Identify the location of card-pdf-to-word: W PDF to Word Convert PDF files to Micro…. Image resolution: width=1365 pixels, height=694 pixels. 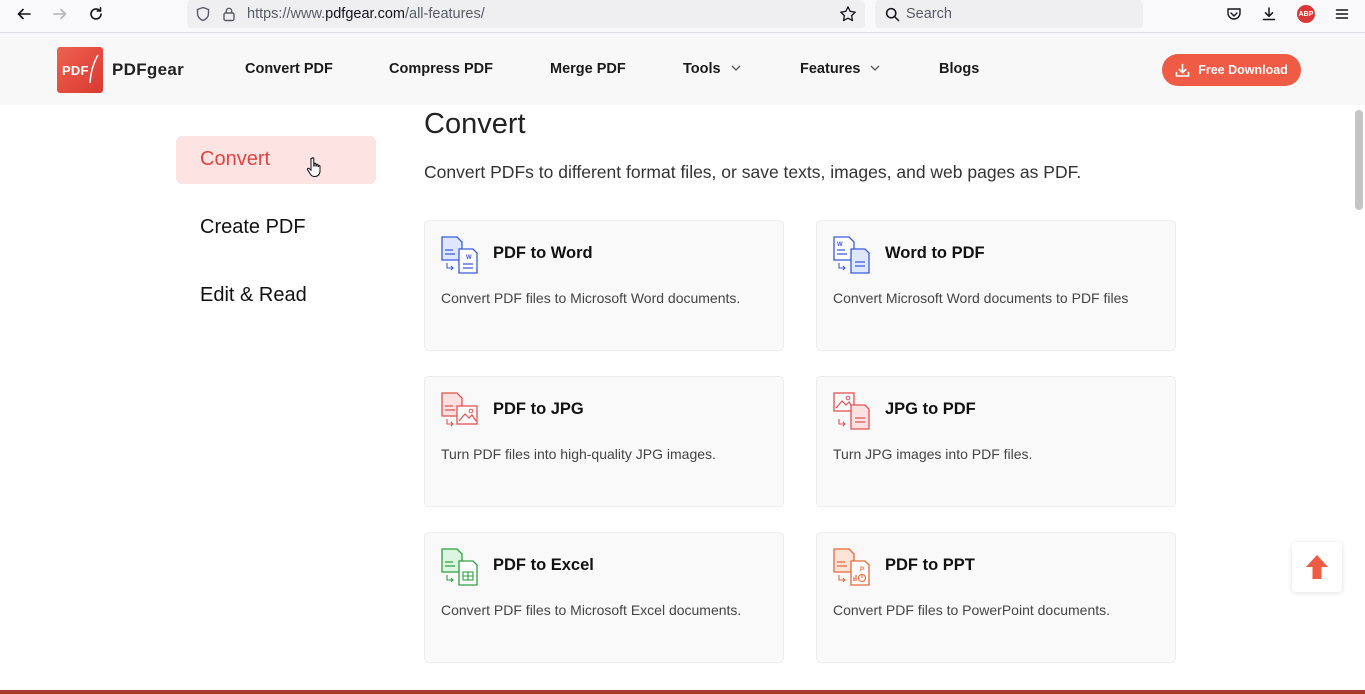
(604, 285).